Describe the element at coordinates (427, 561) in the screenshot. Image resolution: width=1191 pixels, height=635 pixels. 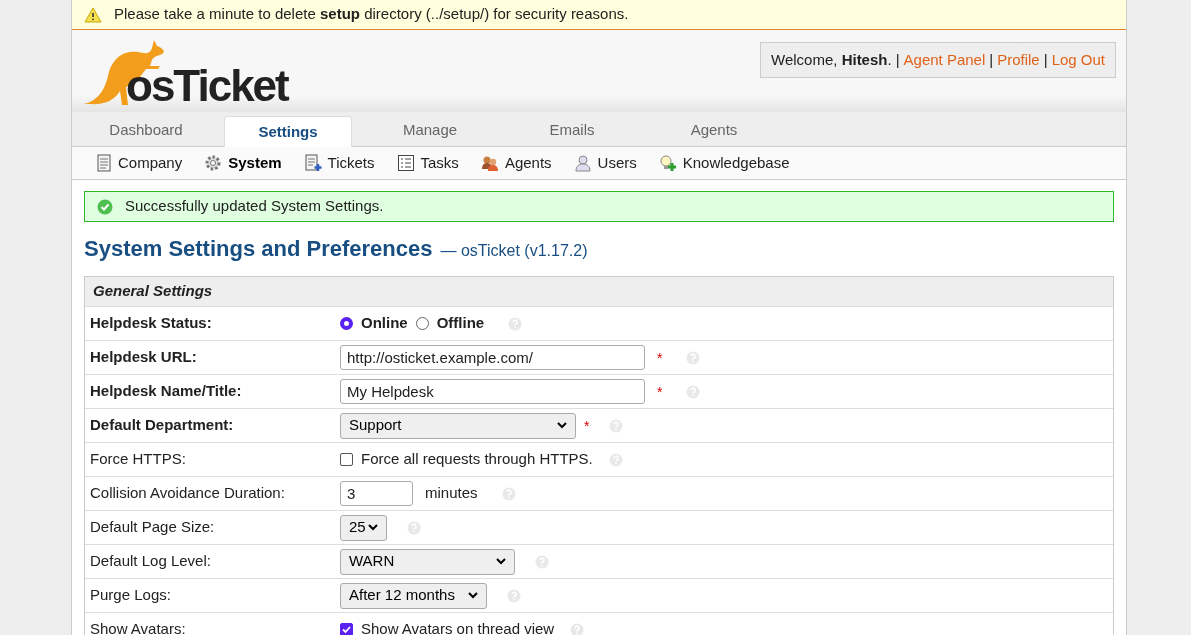
I see `select-field: WARN` at that location.